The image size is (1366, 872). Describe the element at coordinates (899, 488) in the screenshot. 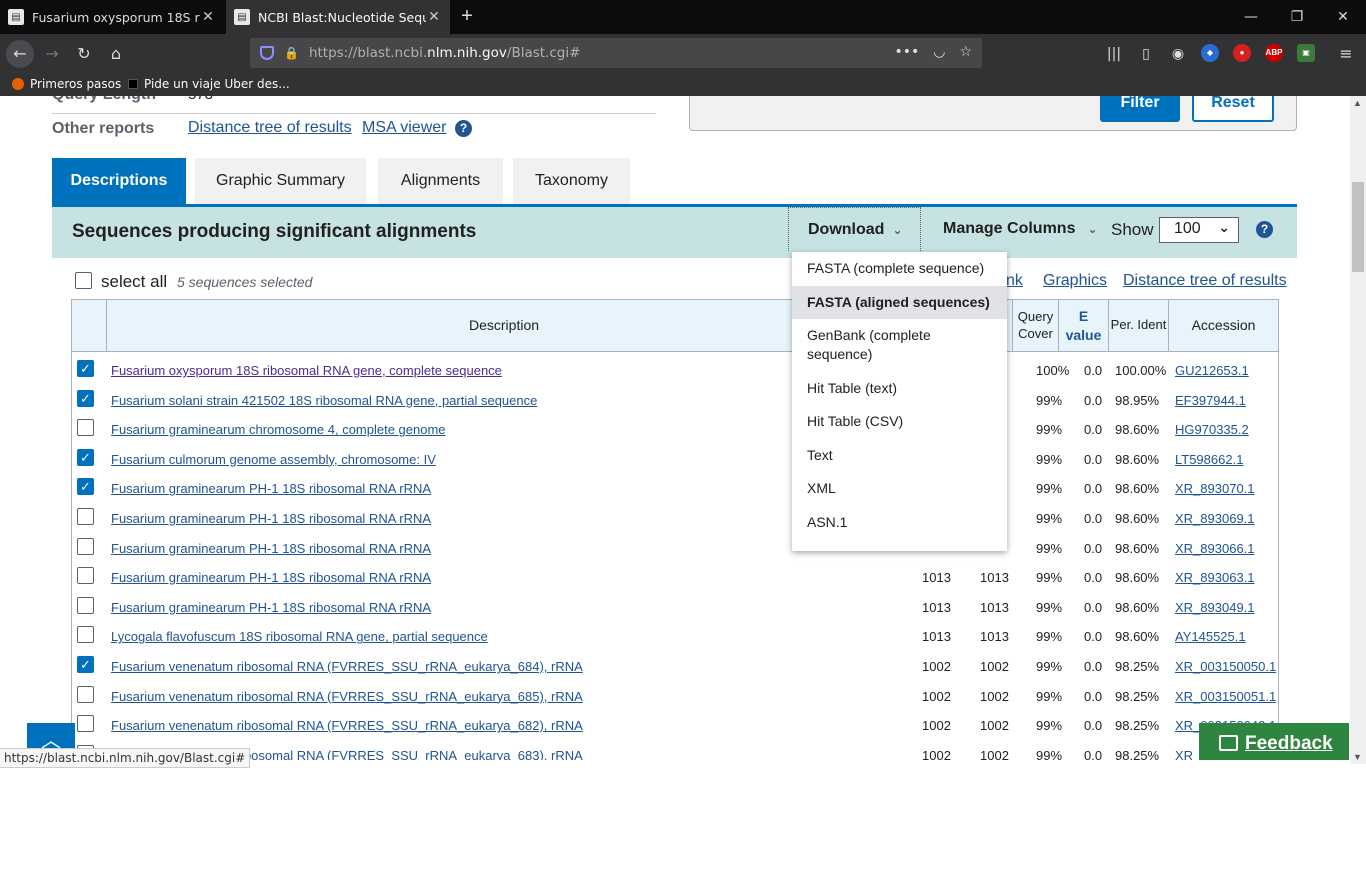

I see `download-xml: XML` at that location.